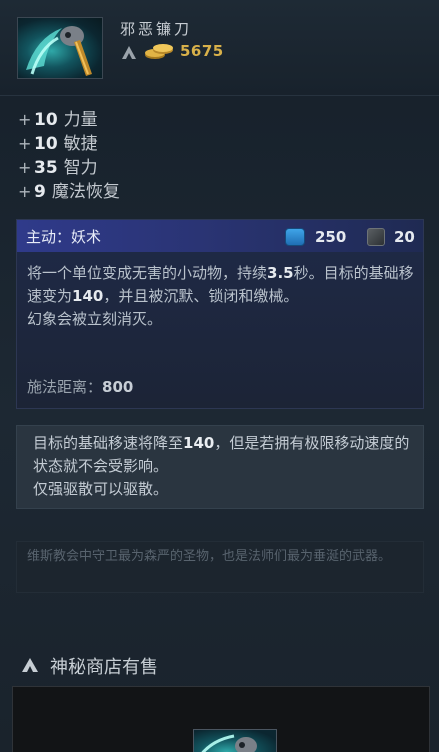 Image resolution: width=439 pixels, height=752 pixels. What do you see at coordinates (80, 168) in the screenshot?
I see `stat-name: 智力` at bounding box center [80, 168].